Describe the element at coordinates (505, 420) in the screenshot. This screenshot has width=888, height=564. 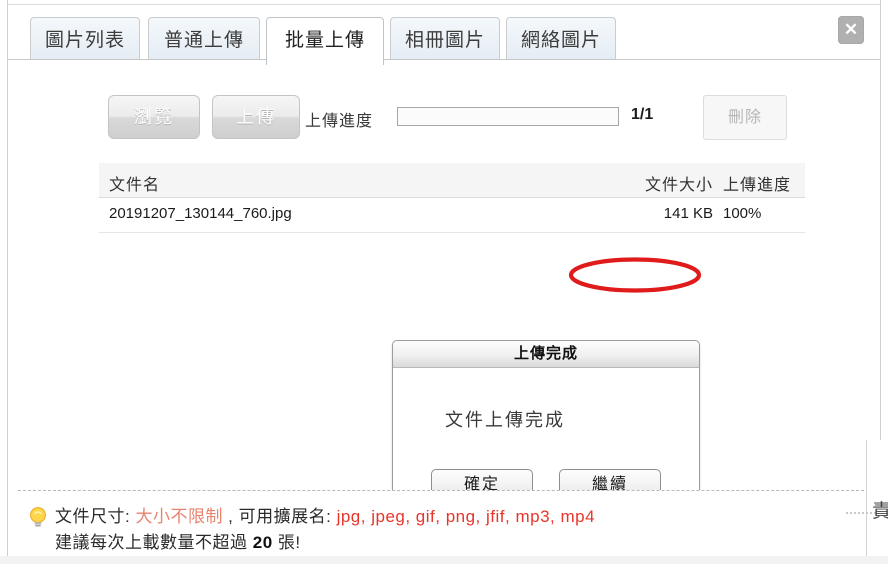
I see `dialog-message: 文件上傳完成` at that location.